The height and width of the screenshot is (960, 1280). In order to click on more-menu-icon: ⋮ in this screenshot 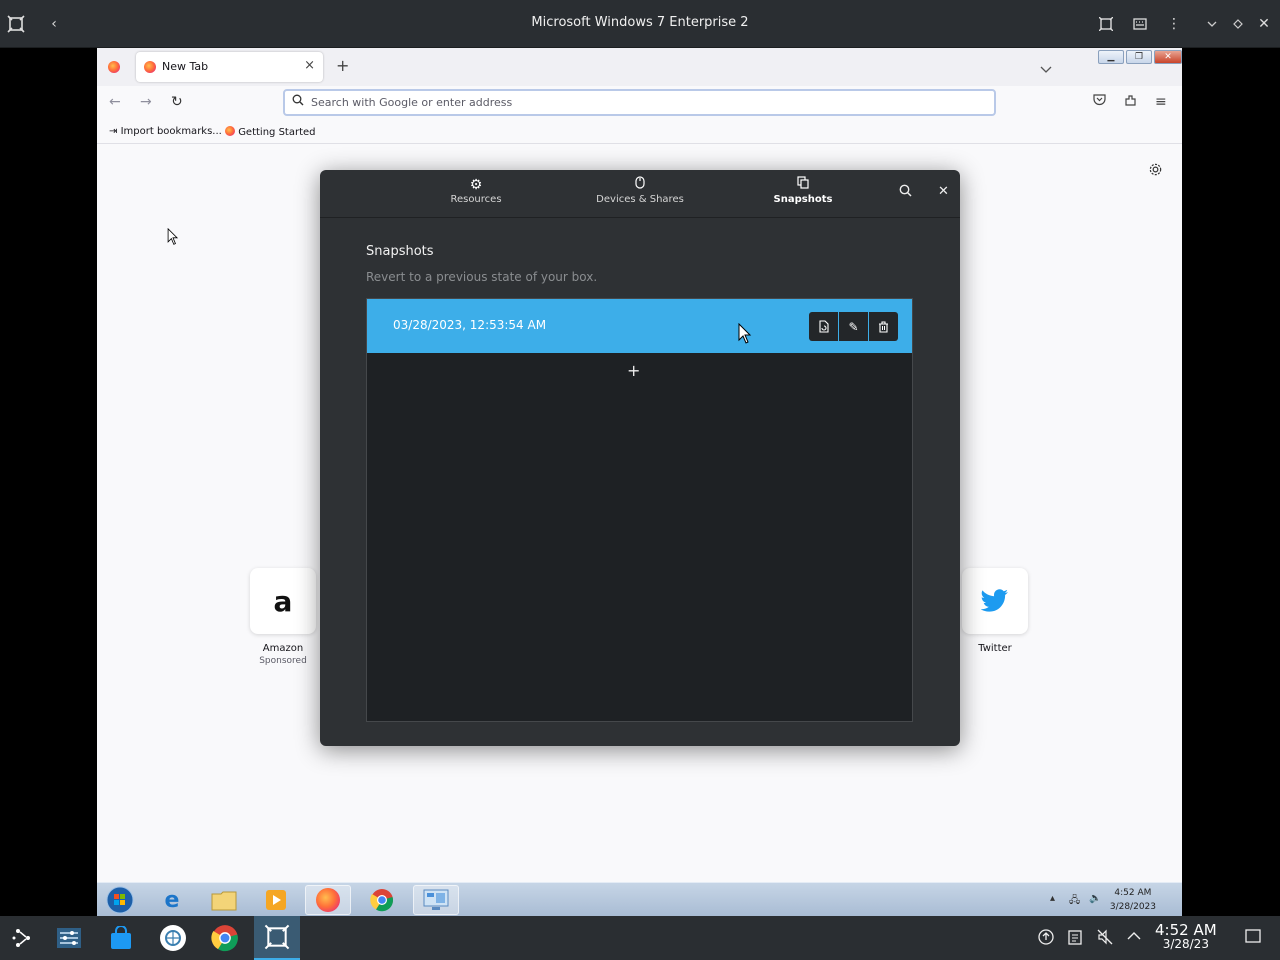, I will do `click(1174, 24)`.